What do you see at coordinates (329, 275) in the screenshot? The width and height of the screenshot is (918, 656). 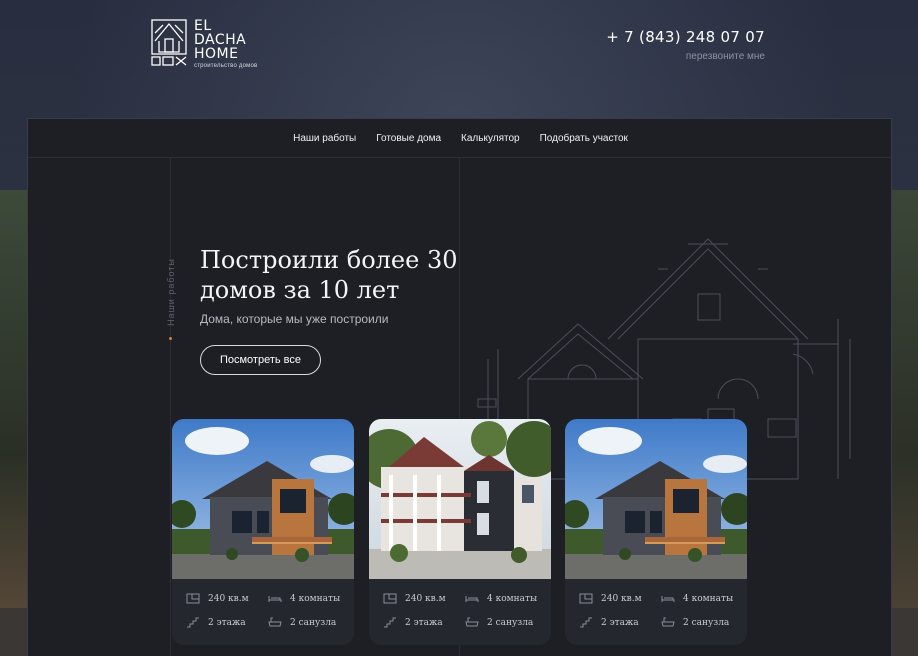 I see `hero-title: Построили более 30 домов за 10 лет` at bounding box center [329, 275].